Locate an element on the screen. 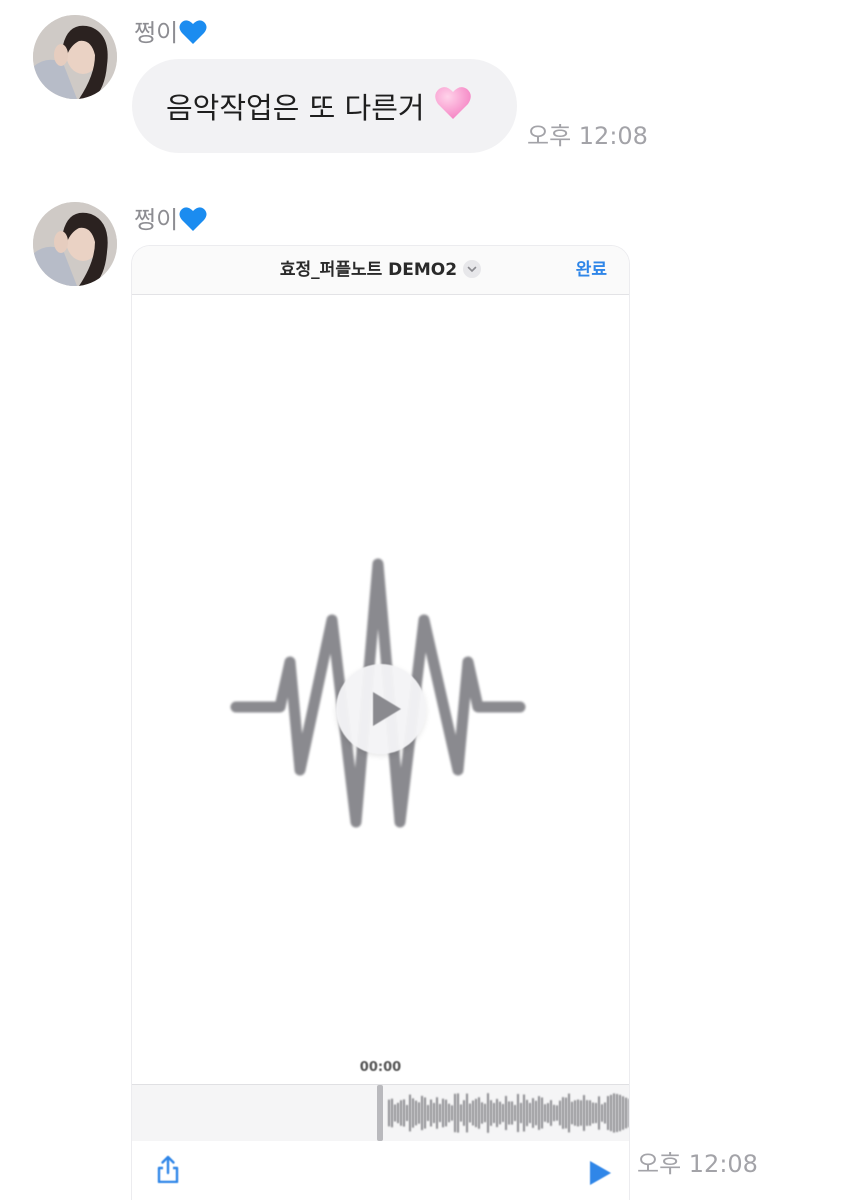  message-1: 쩡이 음악작업은 또 다른거 오후 12:08 is located at coordinates (425, 85).